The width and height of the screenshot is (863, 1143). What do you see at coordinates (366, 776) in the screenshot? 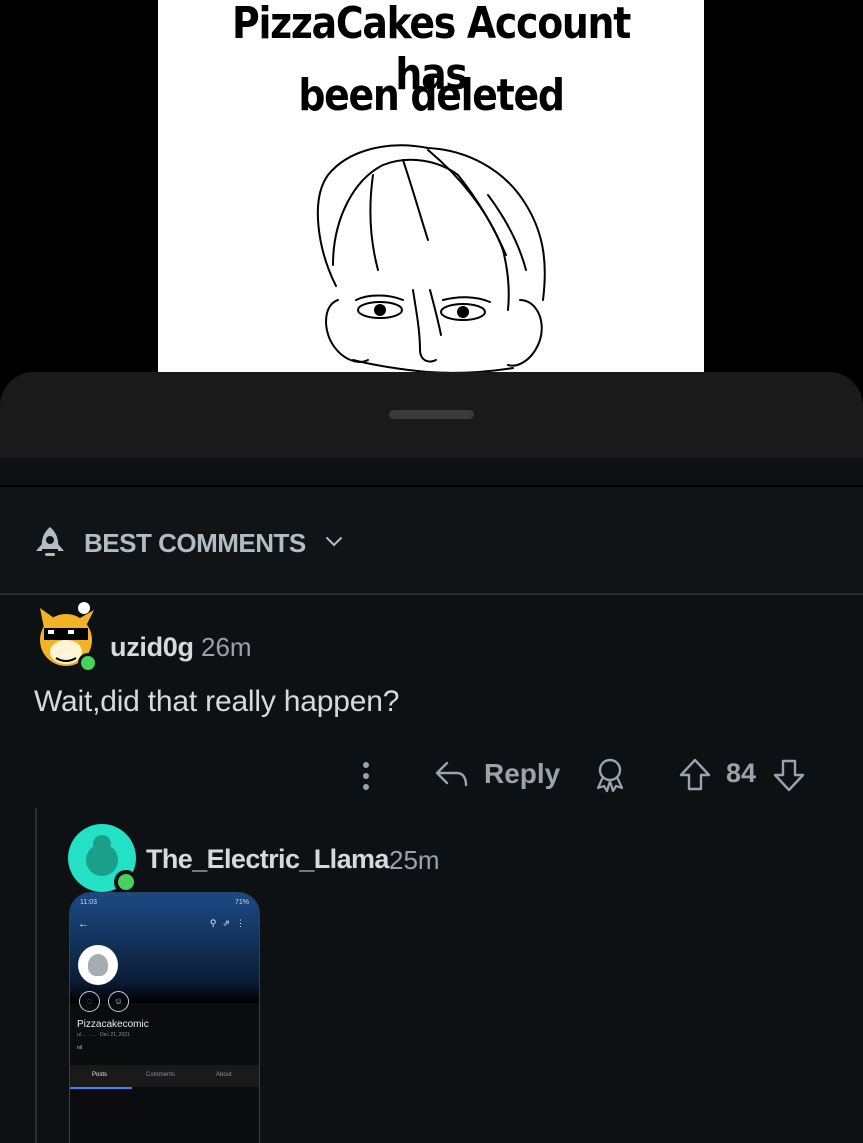
I see `more-options-icon` at bounding box center [366, 776].